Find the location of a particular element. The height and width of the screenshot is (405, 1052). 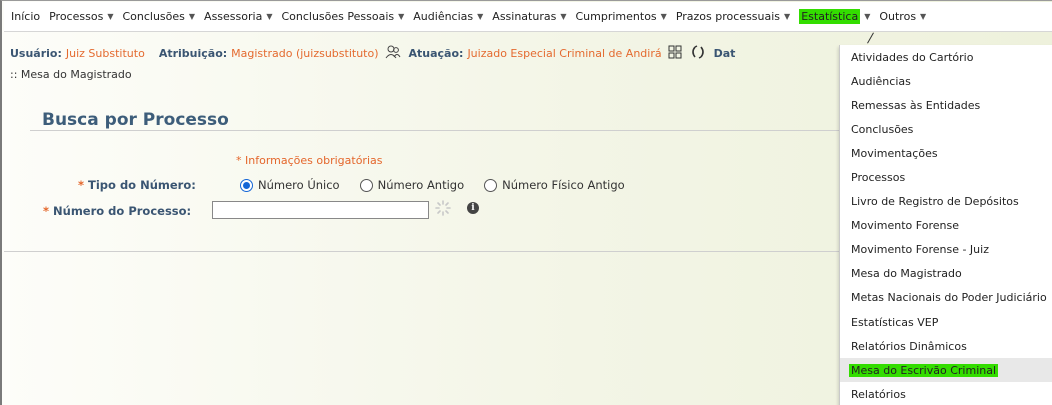

radio-label: Número Único is located at coordinates (299, 185).